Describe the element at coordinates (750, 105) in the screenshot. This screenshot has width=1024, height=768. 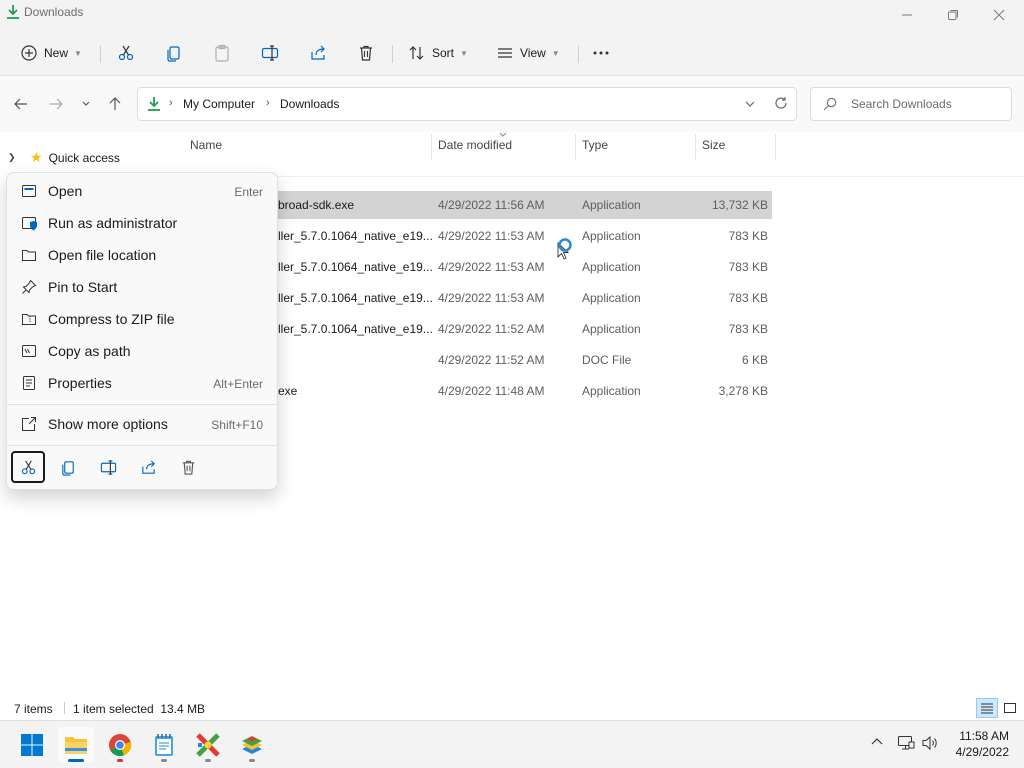
I see `address-history-dropdown` at that location.